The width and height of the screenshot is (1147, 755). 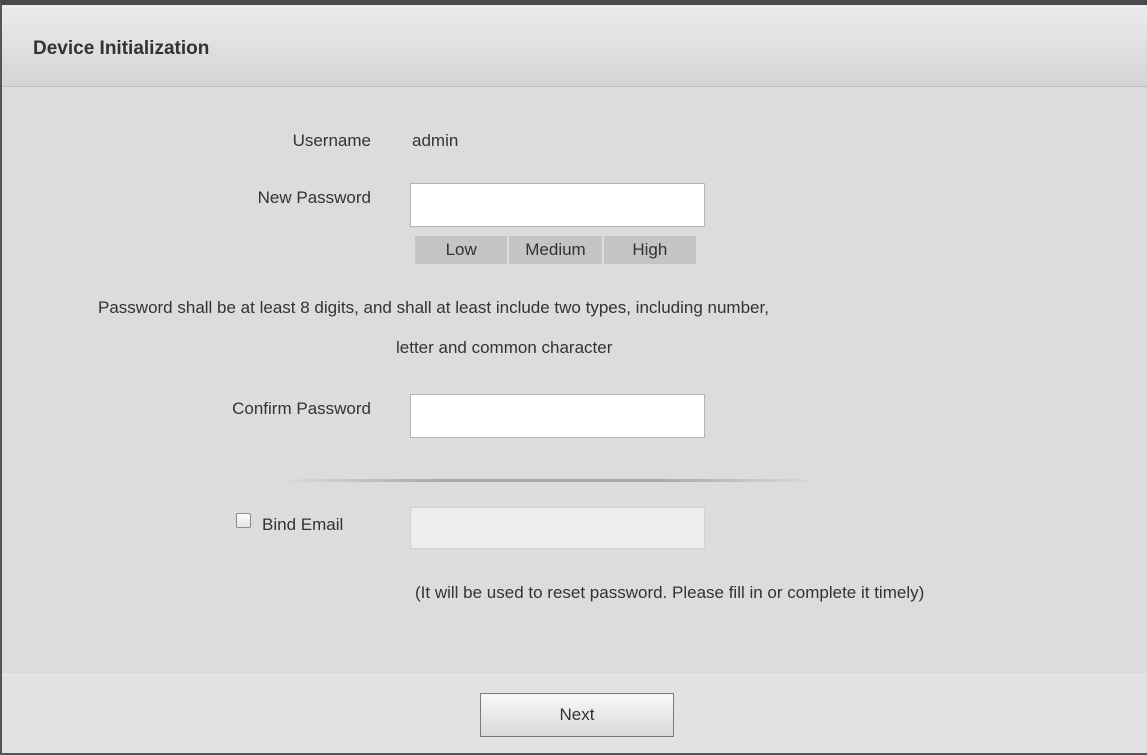 I want to click on strength-medium: Medium, so click(x=556, y=250).